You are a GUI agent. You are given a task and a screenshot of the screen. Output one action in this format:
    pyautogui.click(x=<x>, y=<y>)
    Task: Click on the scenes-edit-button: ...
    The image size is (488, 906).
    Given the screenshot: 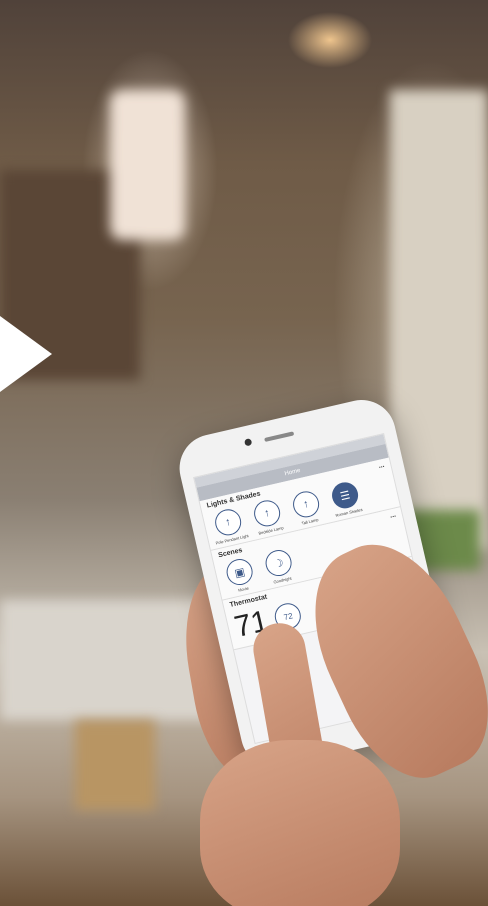 What is the action you would take?
    pyautogui.click(x=392, y=516)
    